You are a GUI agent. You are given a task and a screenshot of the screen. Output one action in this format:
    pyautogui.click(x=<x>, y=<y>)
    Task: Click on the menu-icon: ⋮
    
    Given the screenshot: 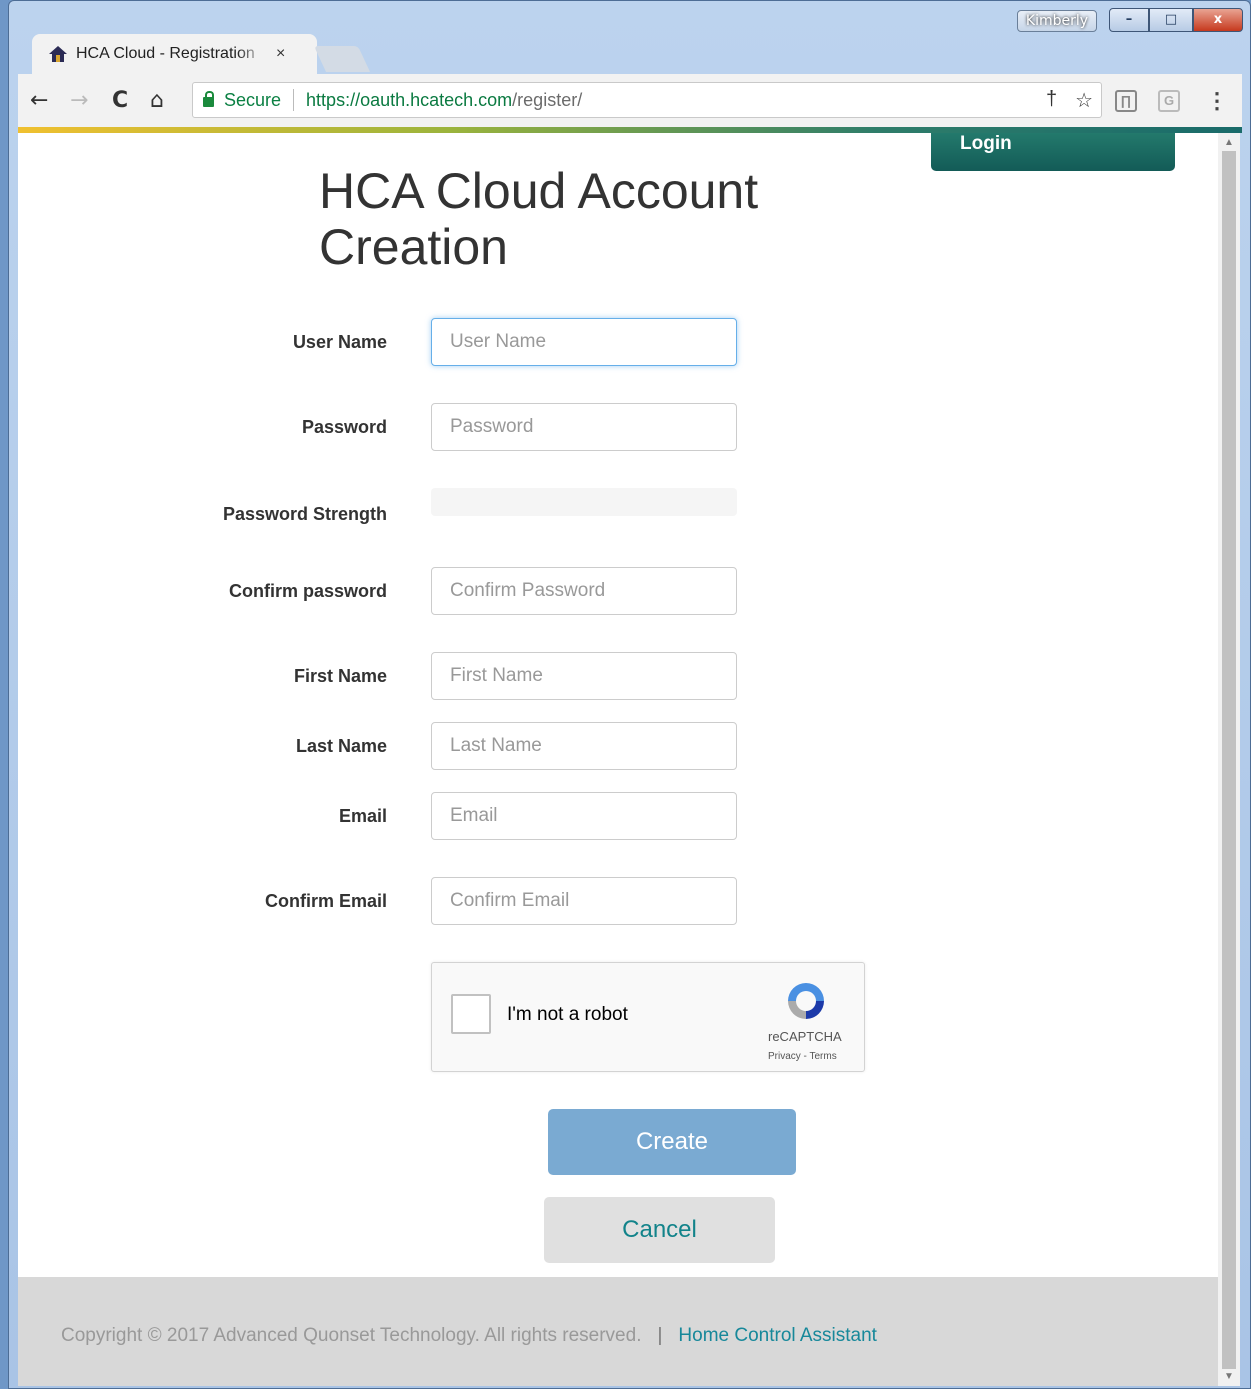 What is the action you would take?
    pyautogui.click(x=1217, y=101)
    